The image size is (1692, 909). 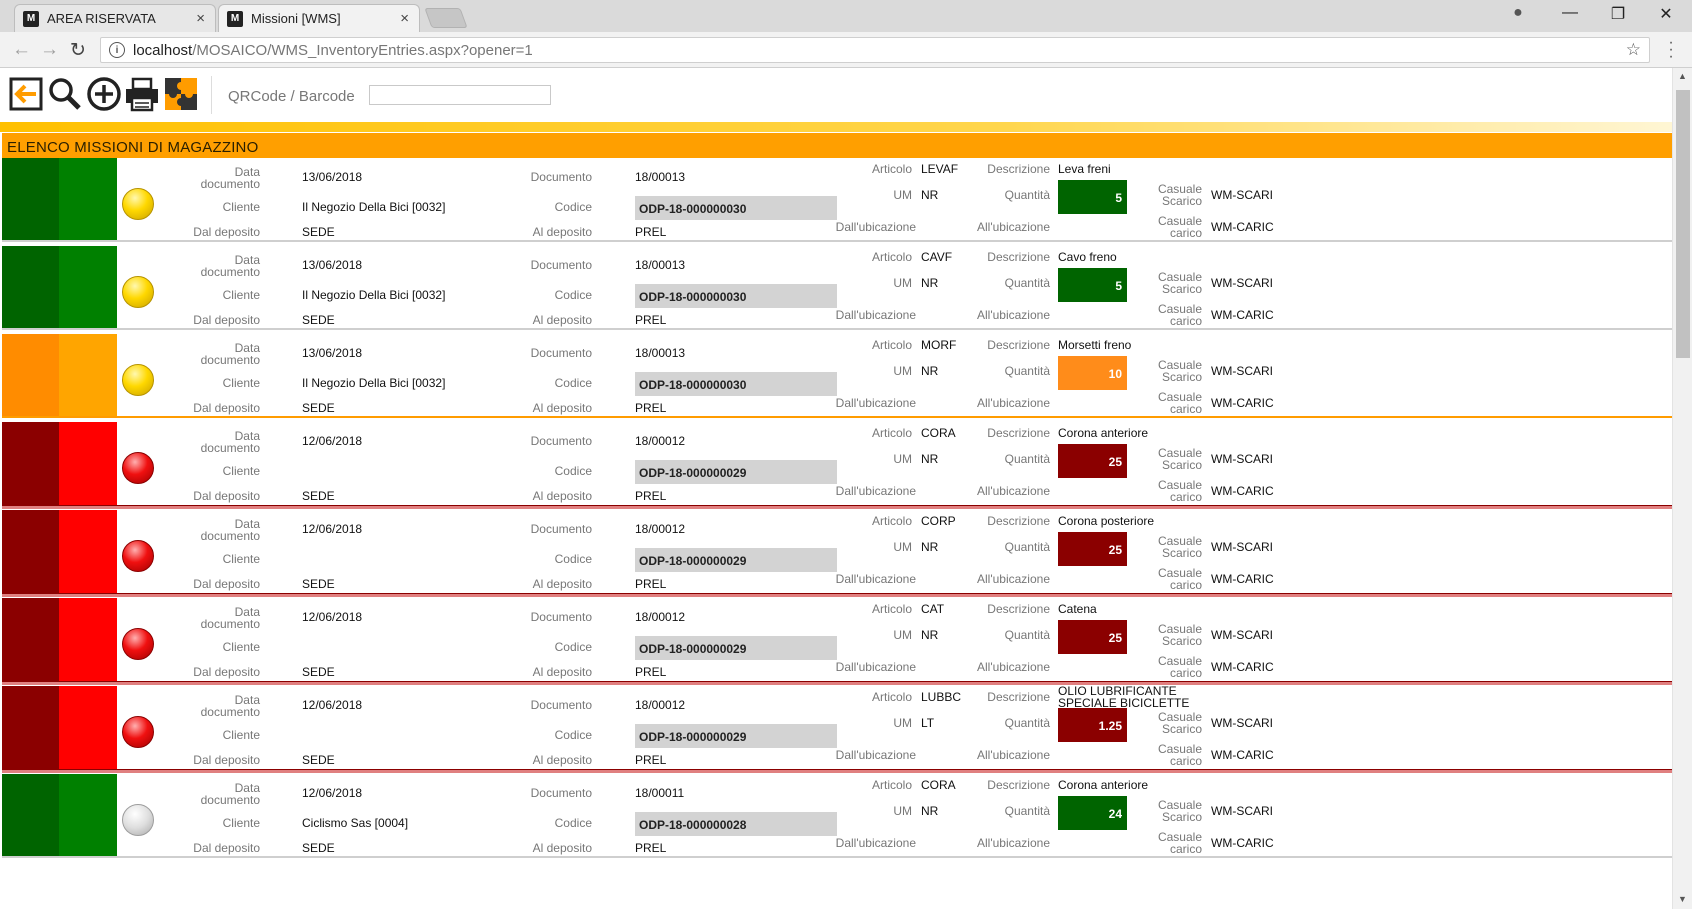 I want to click on forward-button: →, so click(x=49, y=50).